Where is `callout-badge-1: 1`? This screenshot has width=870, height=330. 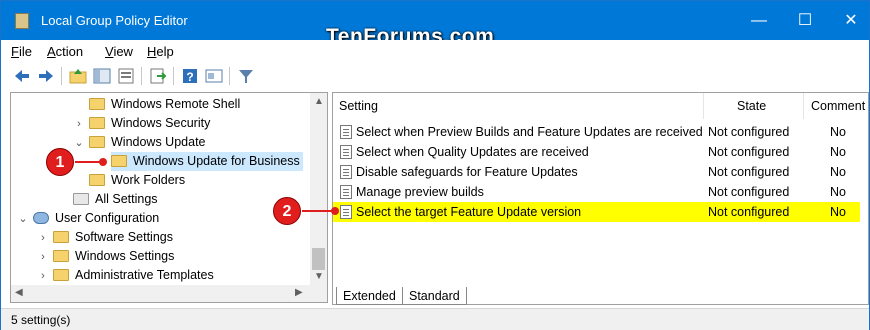 callout-badge-1: 1 is located at coordinates (60, 162).